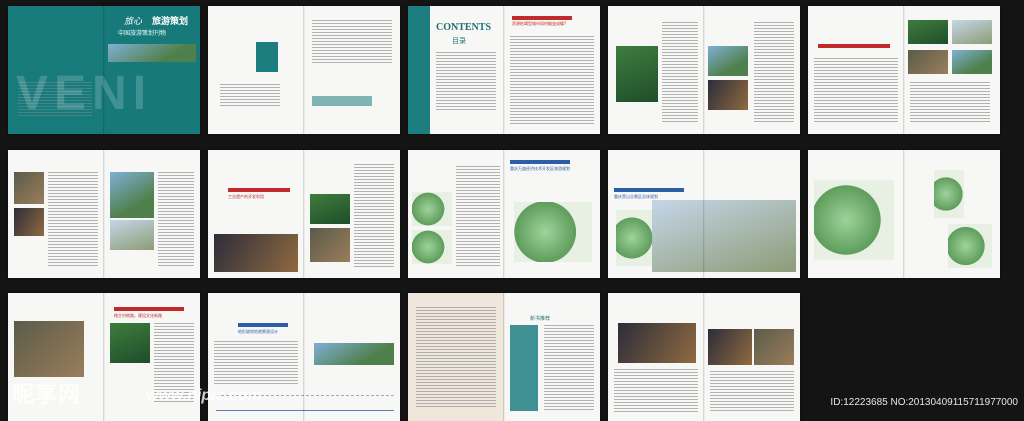 Image resolution: width=1024 pixels, height=421 pixels. What do you see at coordinates (142, 33) in the screenshot?
I see `cover-subtitle: 中国旅游策划刊物` at bounding box center [142, 33].